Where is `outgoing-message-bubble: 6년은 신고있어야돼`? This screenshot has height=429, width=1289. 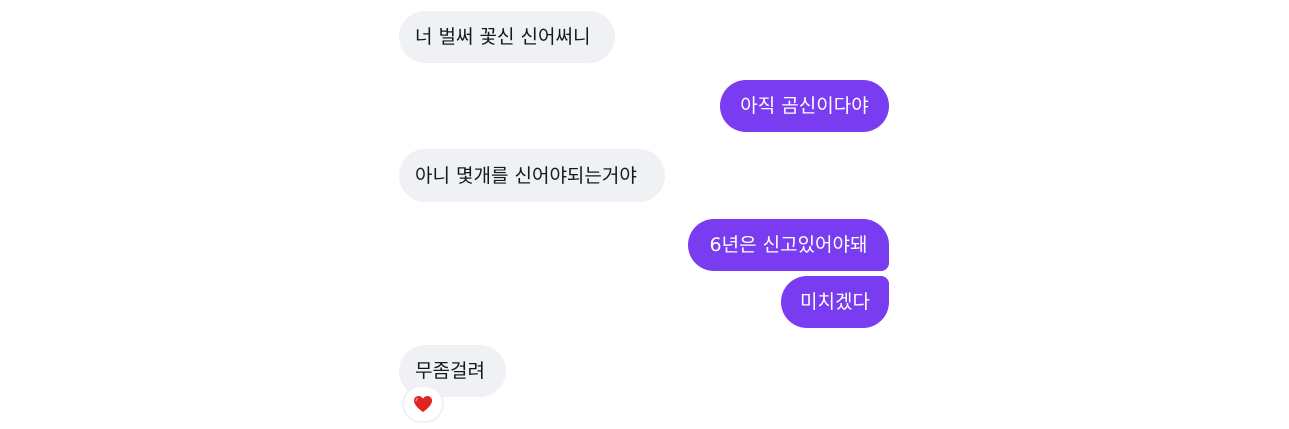
outgoing-message-bubble: 6년은 신고있어야돼 is located at coordinates (788, 245).